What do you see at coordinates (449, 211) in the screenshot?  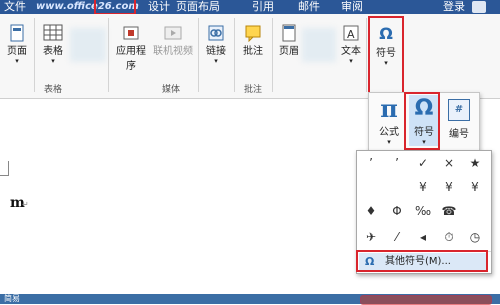 I see `symbol-cell: ☎` at bounding box center [449, 211].